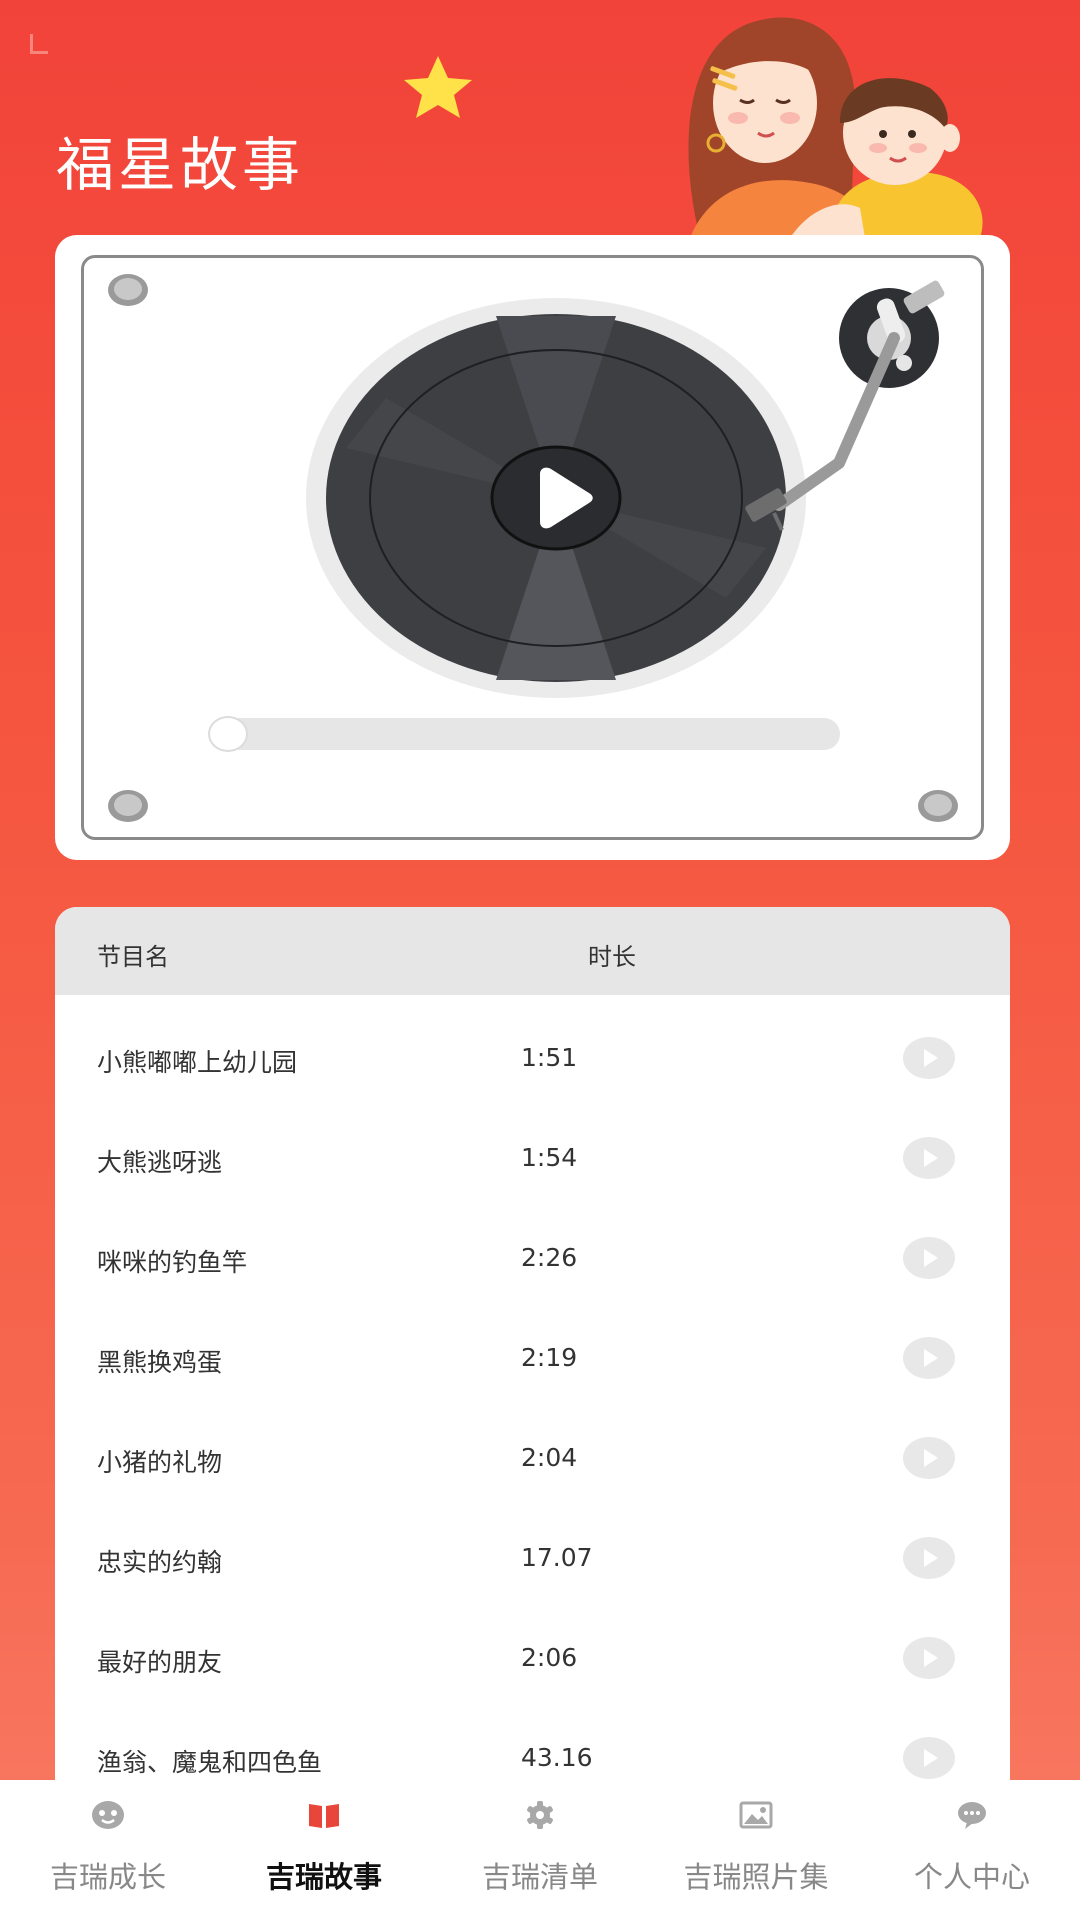  Describe the element at coordinates (324, 1850) in the screenshot. I see `nav-item-stories: 吉瑞故事` at that location.